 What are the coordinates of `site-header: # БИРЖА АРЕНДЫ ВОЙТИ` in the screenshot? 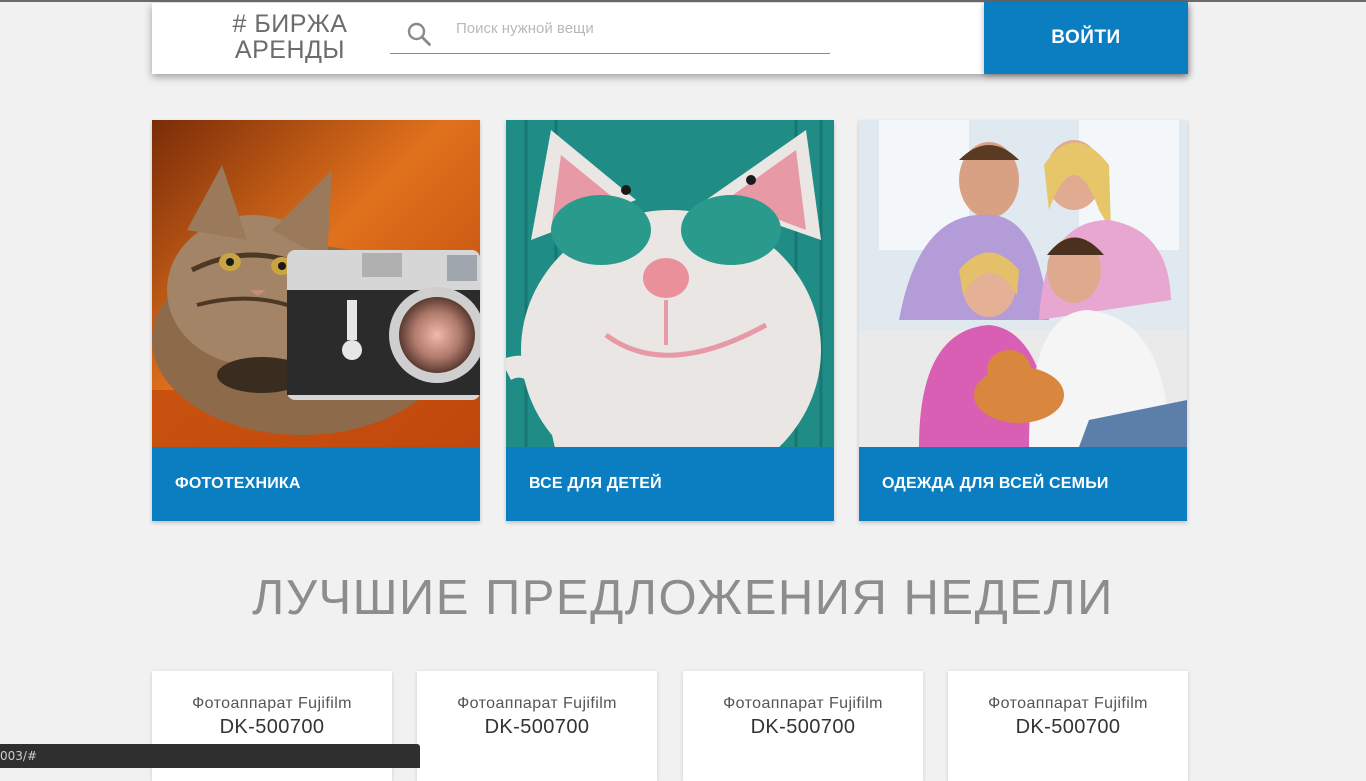 It's located at (670, 38).